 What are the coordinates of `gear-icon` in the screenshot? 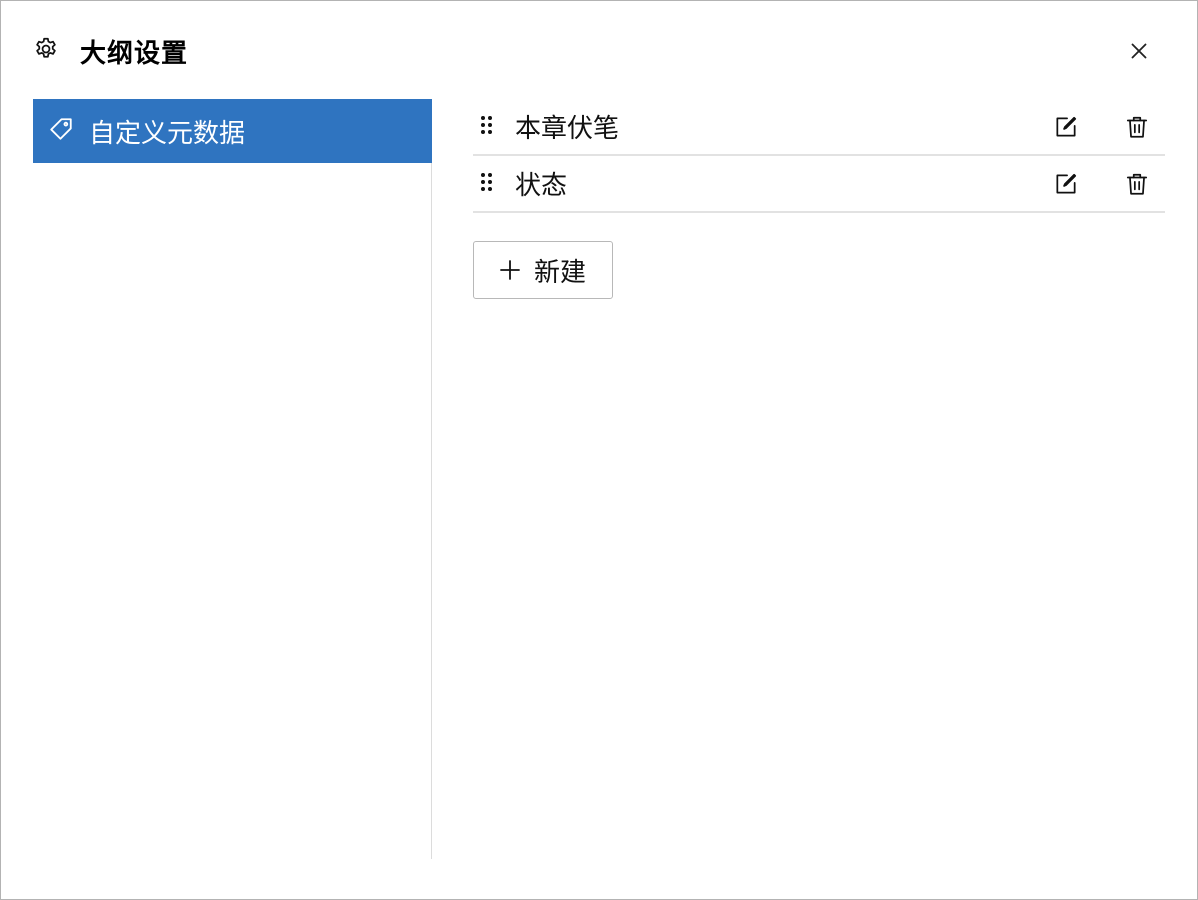 It's located at (46, 51).